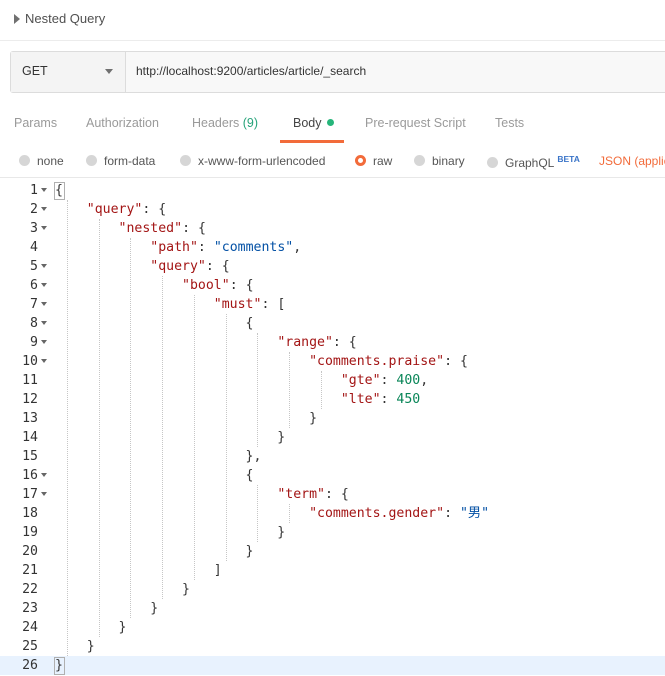 This screenshot has height=676, width=665. Describe the element at coordinates (332, 380) in the screenshot. I see `code-line: 11 "gte": 400,` at that location.